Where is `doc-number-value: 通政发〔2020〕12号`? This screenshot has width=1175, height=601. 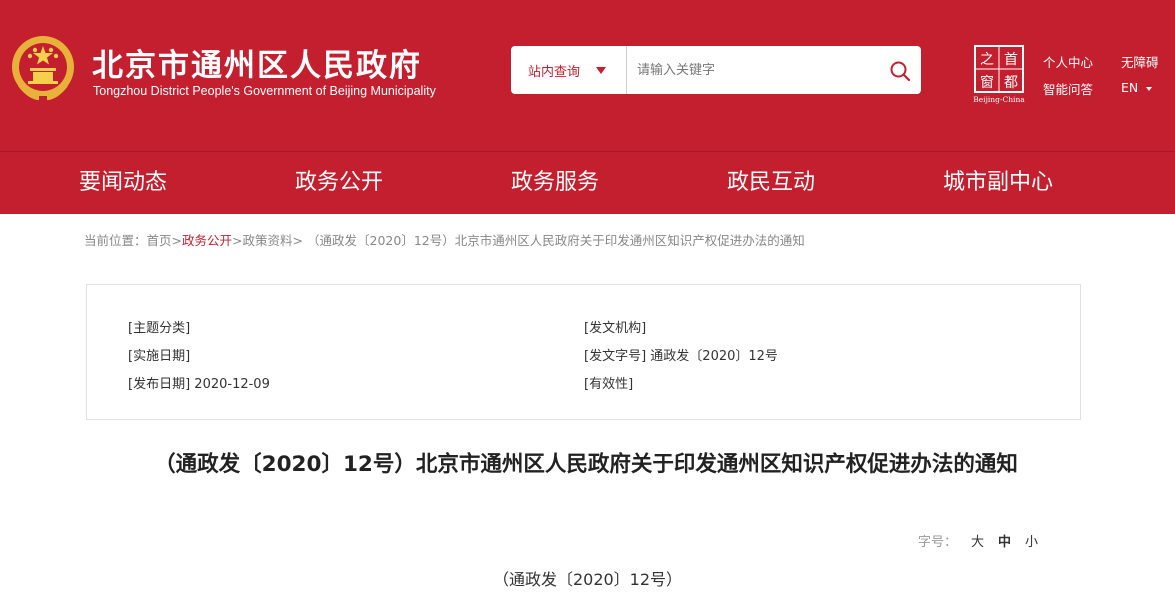
doc-number-value: 通政发〔2020〕12号 is located at coordinates (714, 356).